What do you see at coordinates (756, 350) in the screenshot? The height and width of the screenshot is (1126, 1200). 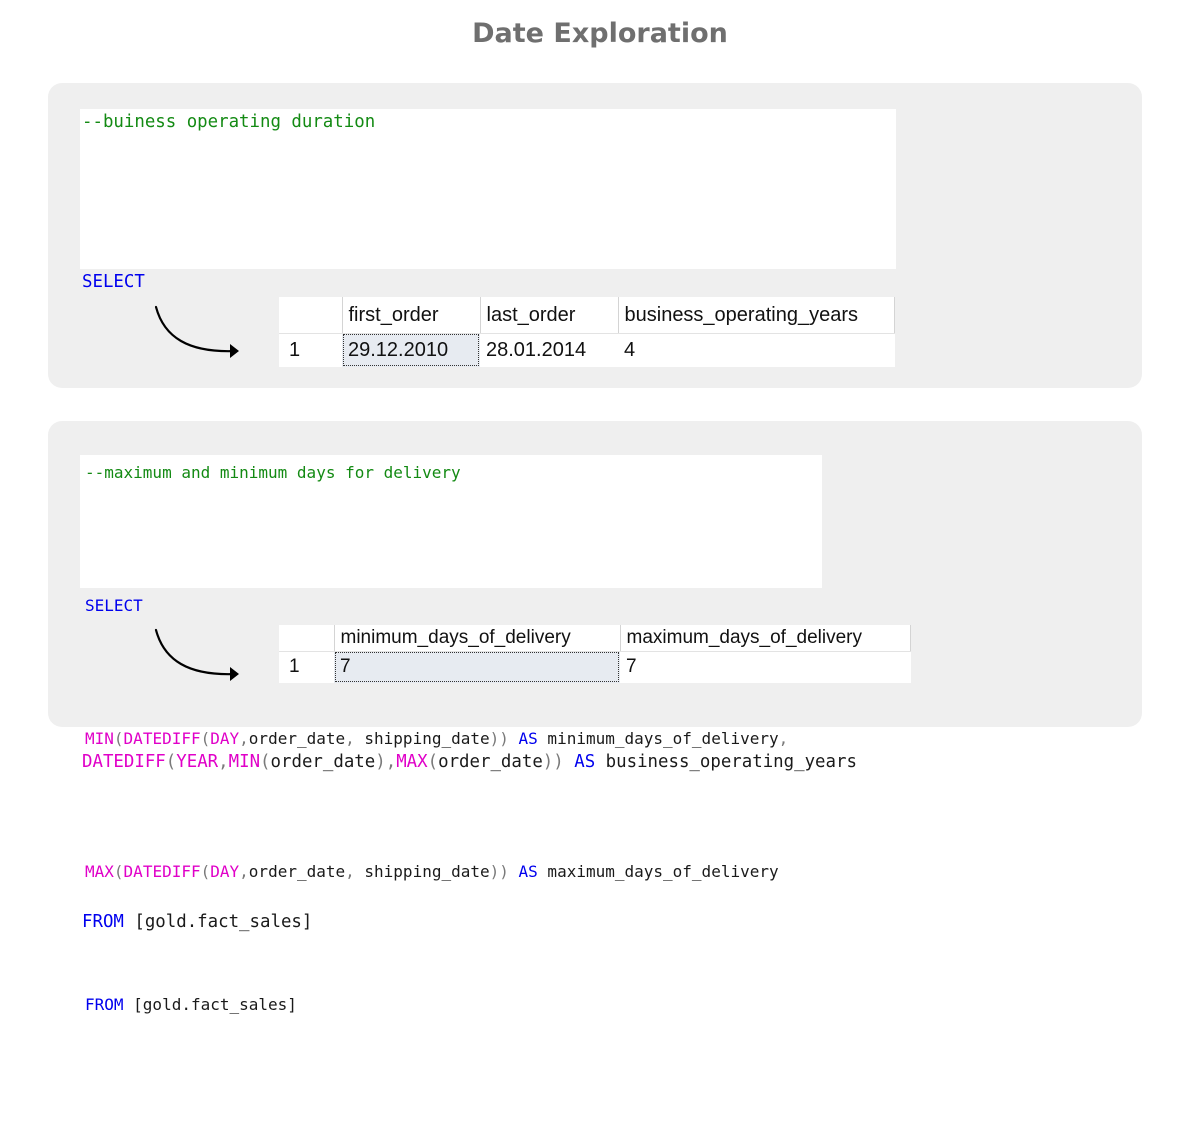 I see `cell-business-operating-years: 4` at bounding box center [756, 350].